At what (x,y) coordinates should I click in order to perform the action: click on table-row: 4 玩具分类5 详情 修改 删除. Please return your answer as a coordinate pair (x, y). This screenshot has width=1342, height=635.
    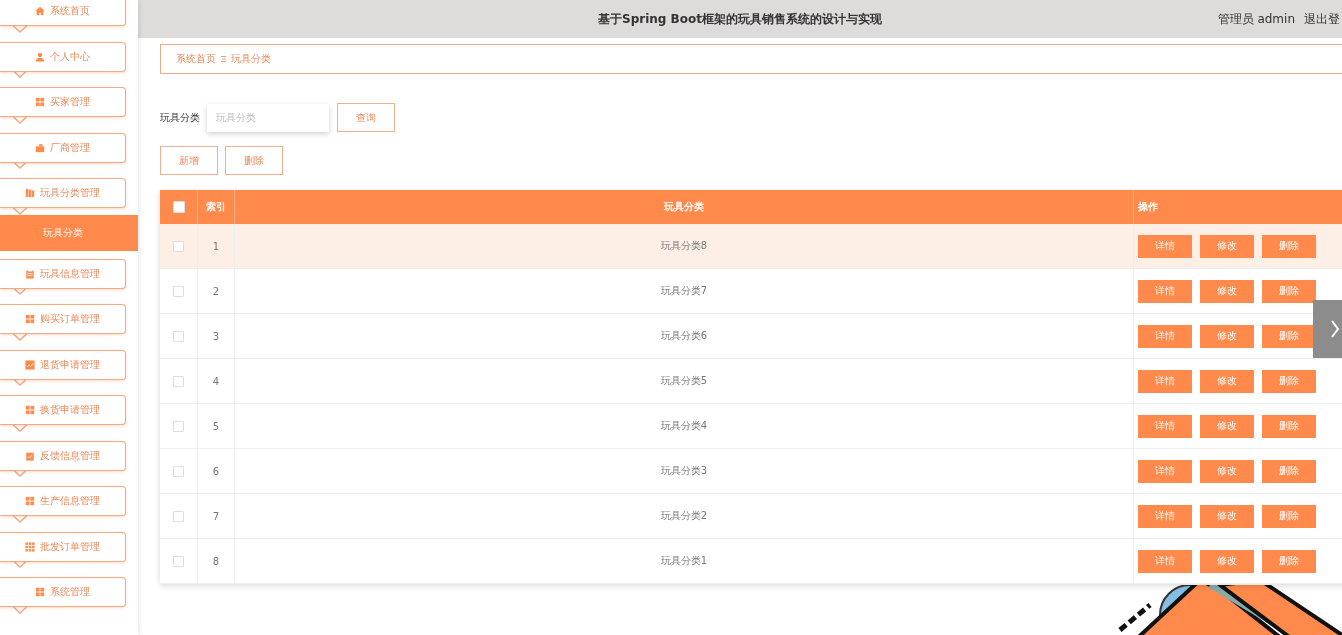
    Looking at the image, I should click on (751, 381).